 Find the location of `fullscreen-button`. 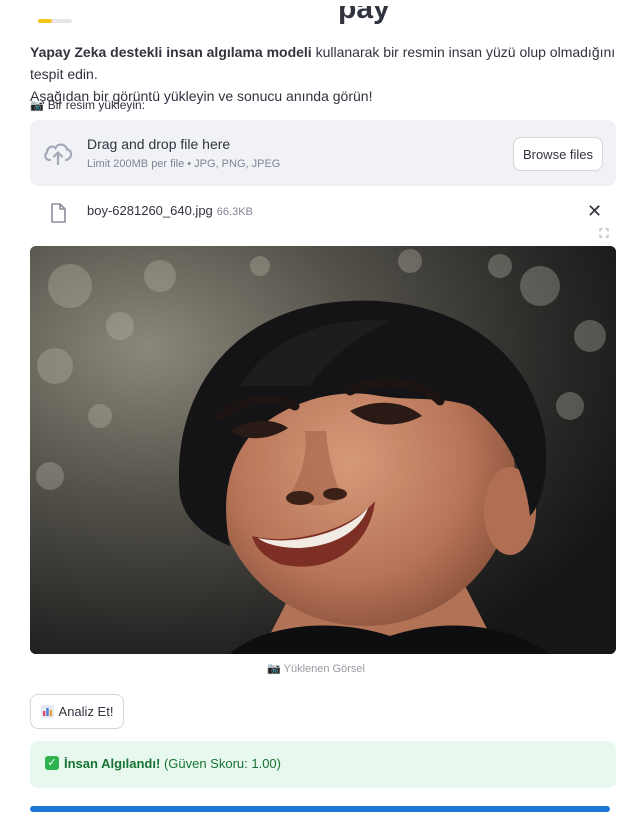

fullscreen-button is located at coordinates (604, 233).